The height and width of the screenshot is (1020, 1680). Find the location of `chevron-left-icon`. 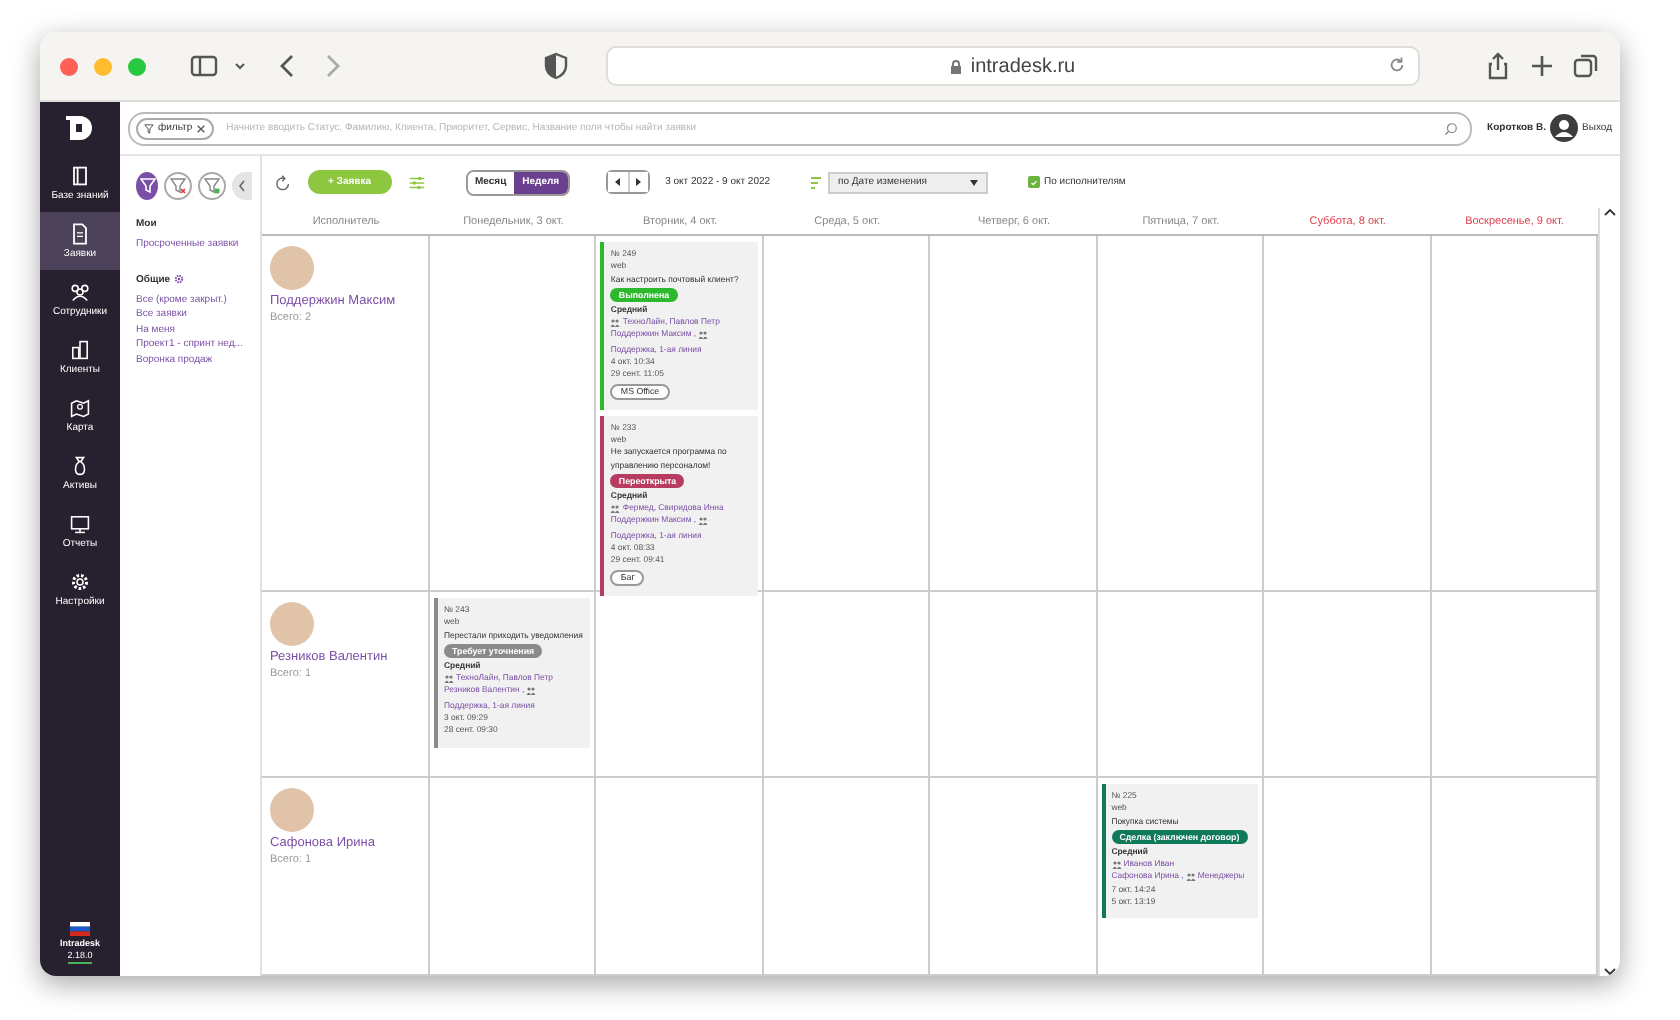

chevron-left-icon is located at coordinates (242, 186).